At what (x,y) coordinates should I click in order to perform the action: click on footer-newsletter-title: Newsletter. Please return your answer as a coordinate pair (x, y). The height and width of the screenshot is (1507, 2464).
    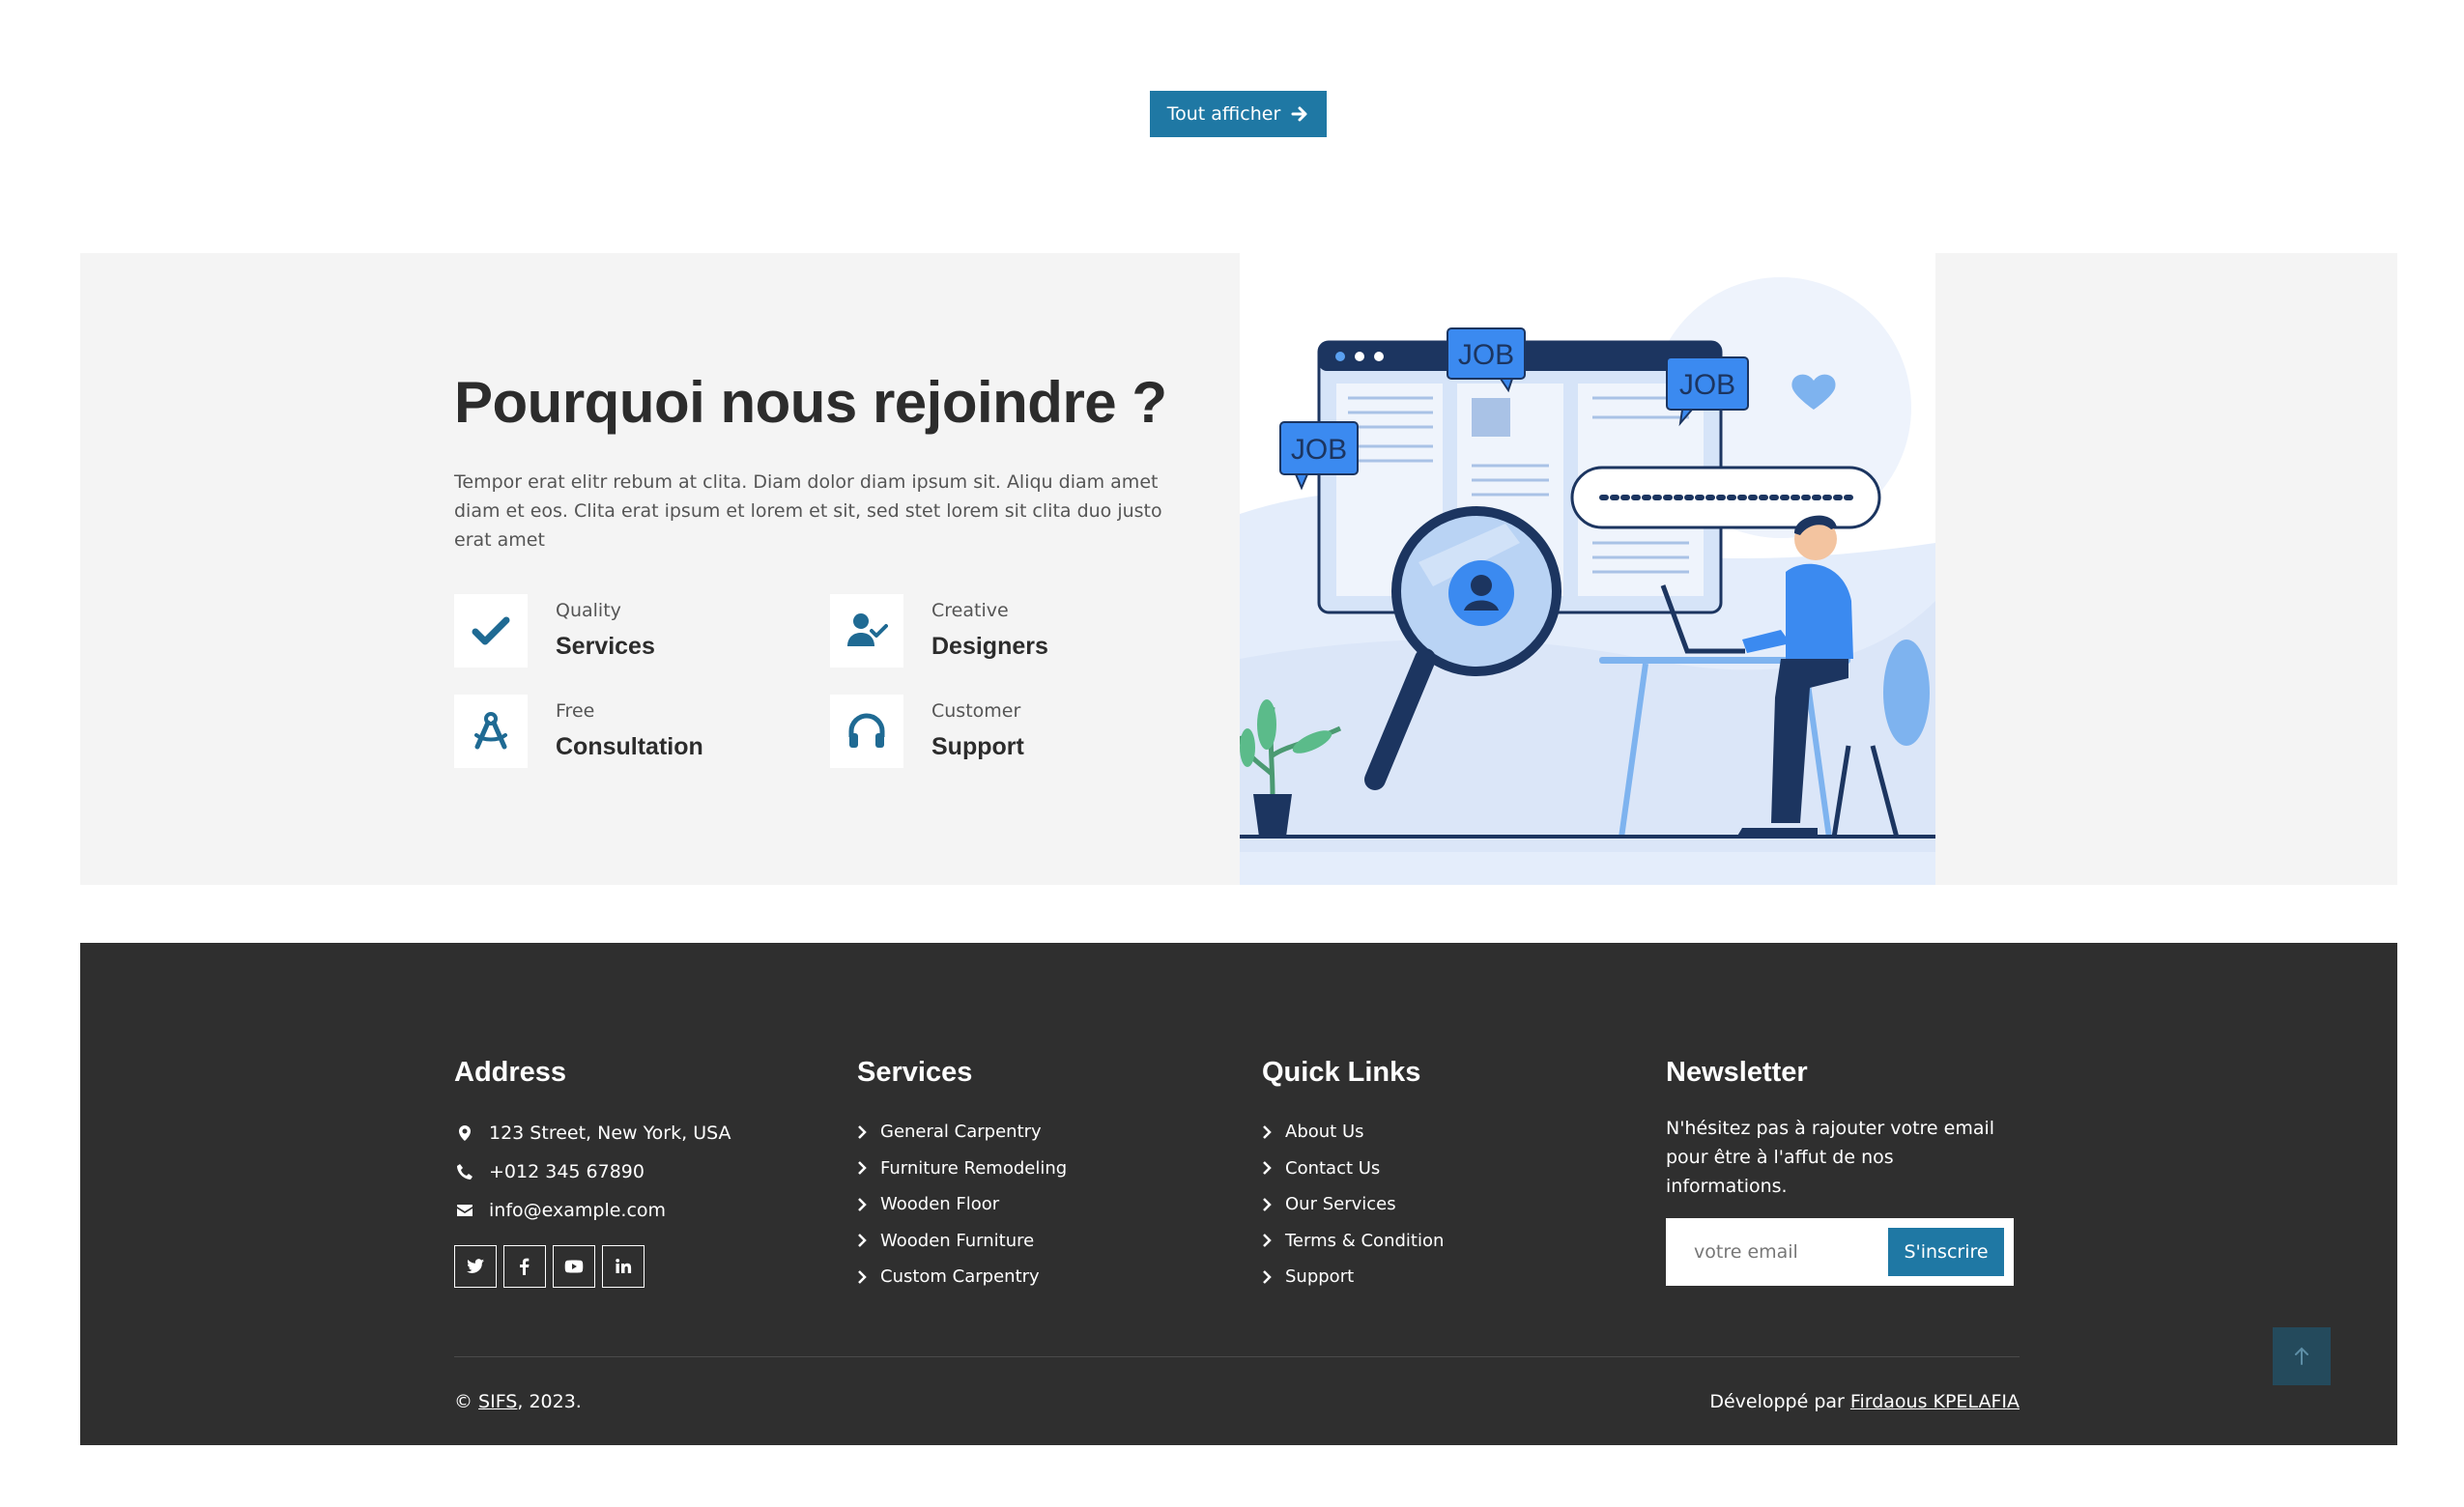
    Looking at the image, I should click on (1737, 1072).